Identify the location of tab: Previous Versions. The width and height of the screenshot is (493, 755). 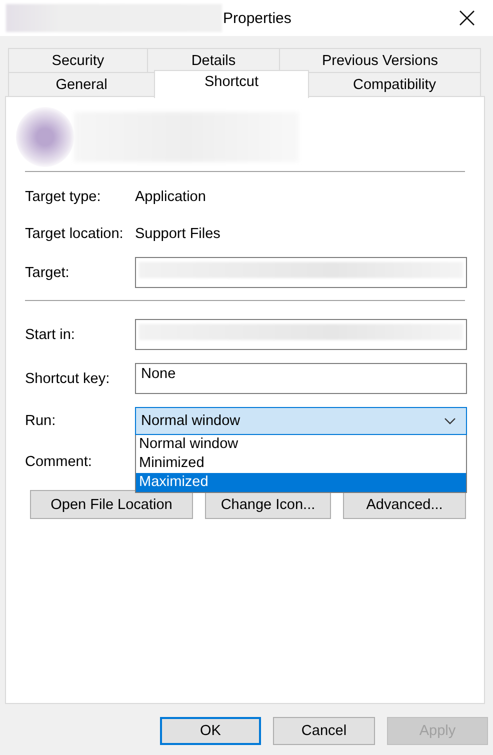
(380, 60).